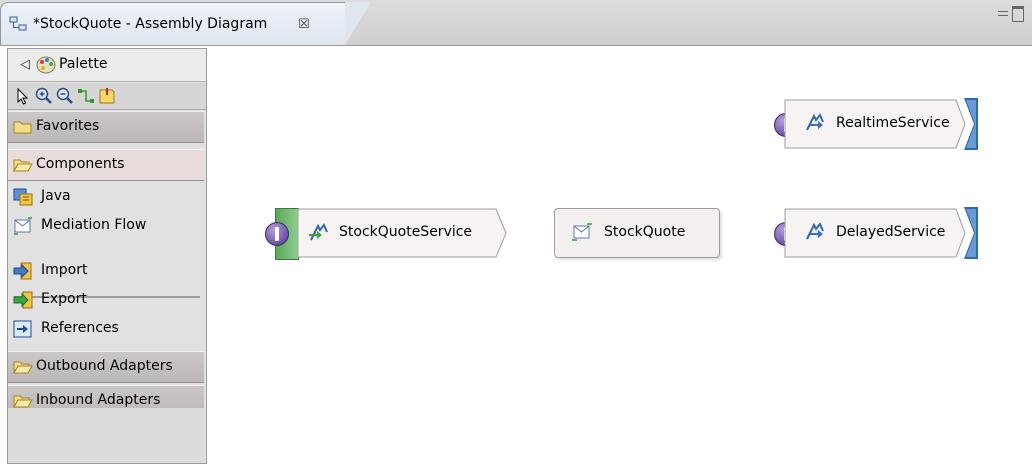 The height and width of the screenshot is (464, 1032). What do you see at coordinates (1018, 14) in the screenshot?
I see `maximize-icon` at bounding box center [1018, 14].